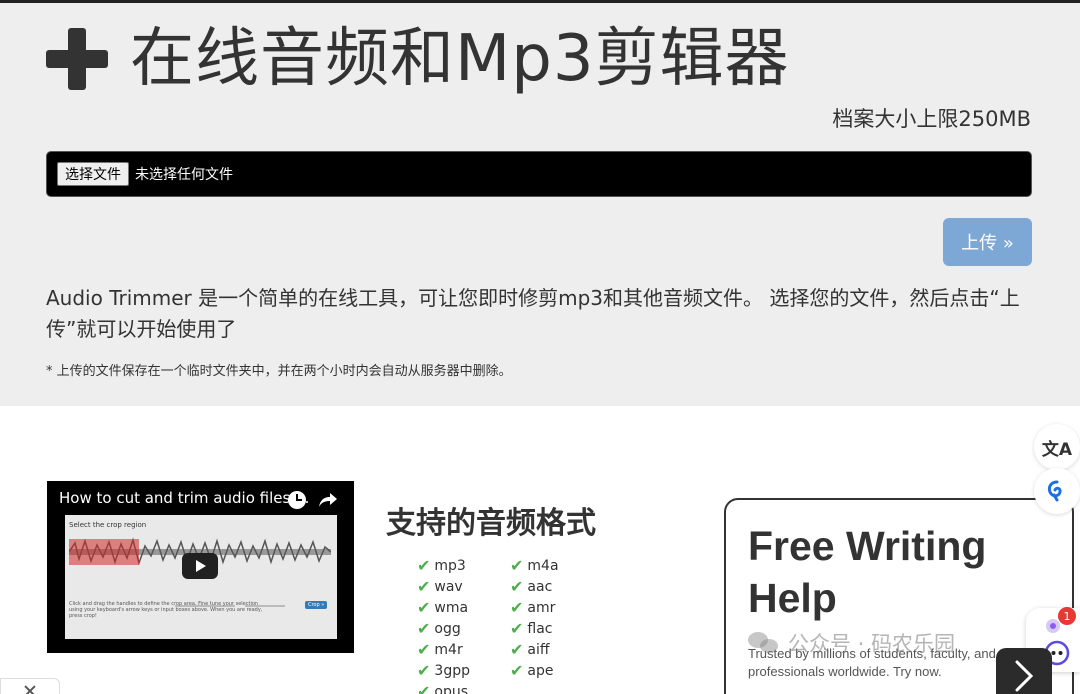 The image size is (1080, 694). What do you see at coordinates (532, 670) in the screenshot?
I see `format-item: ✔ ape` at bounding box center [532, 670].